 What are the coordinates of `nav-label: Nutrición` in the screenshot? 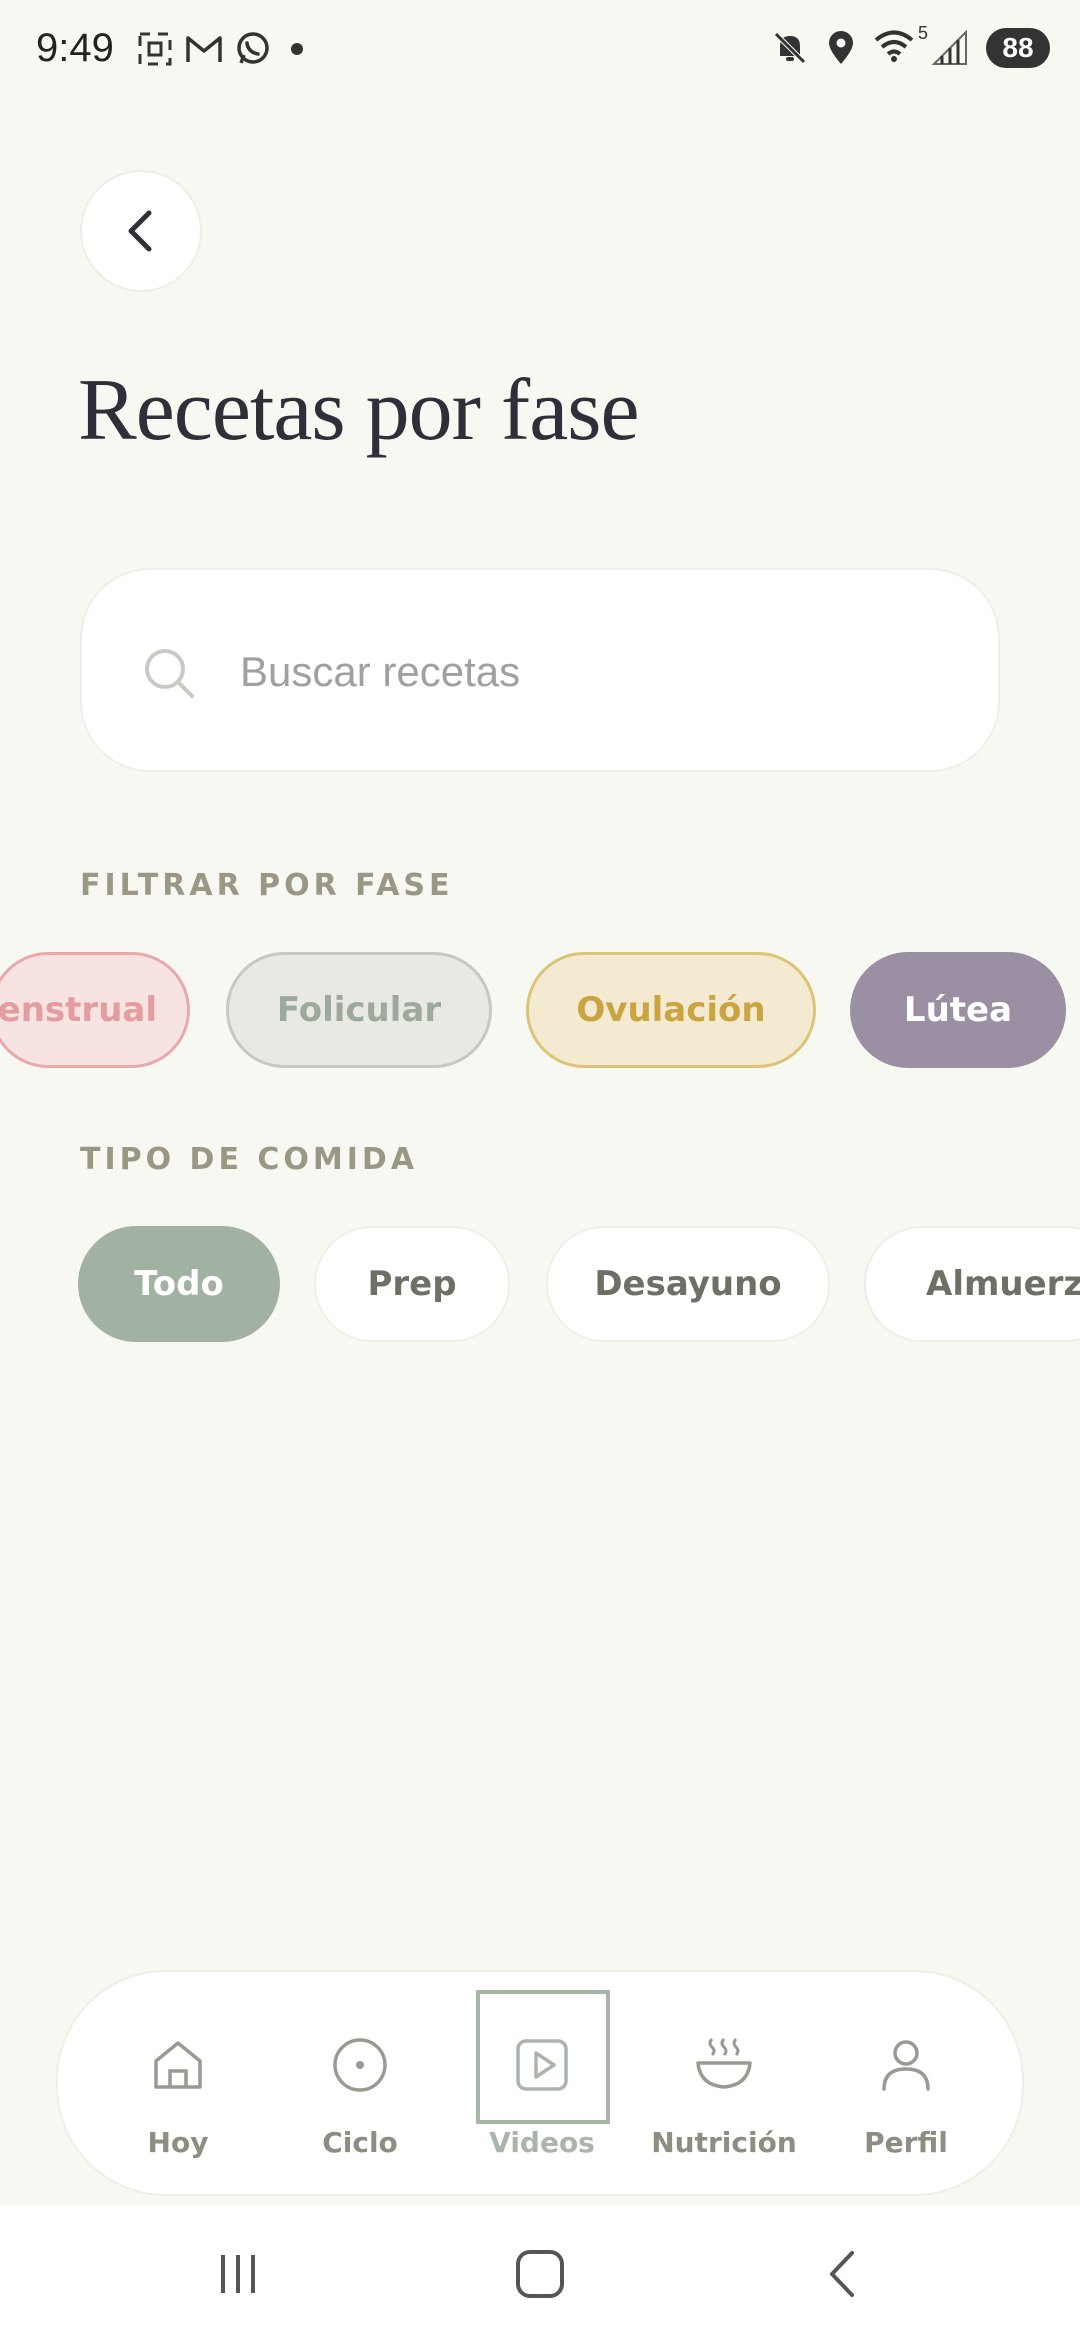 It's located at (724, 2142).